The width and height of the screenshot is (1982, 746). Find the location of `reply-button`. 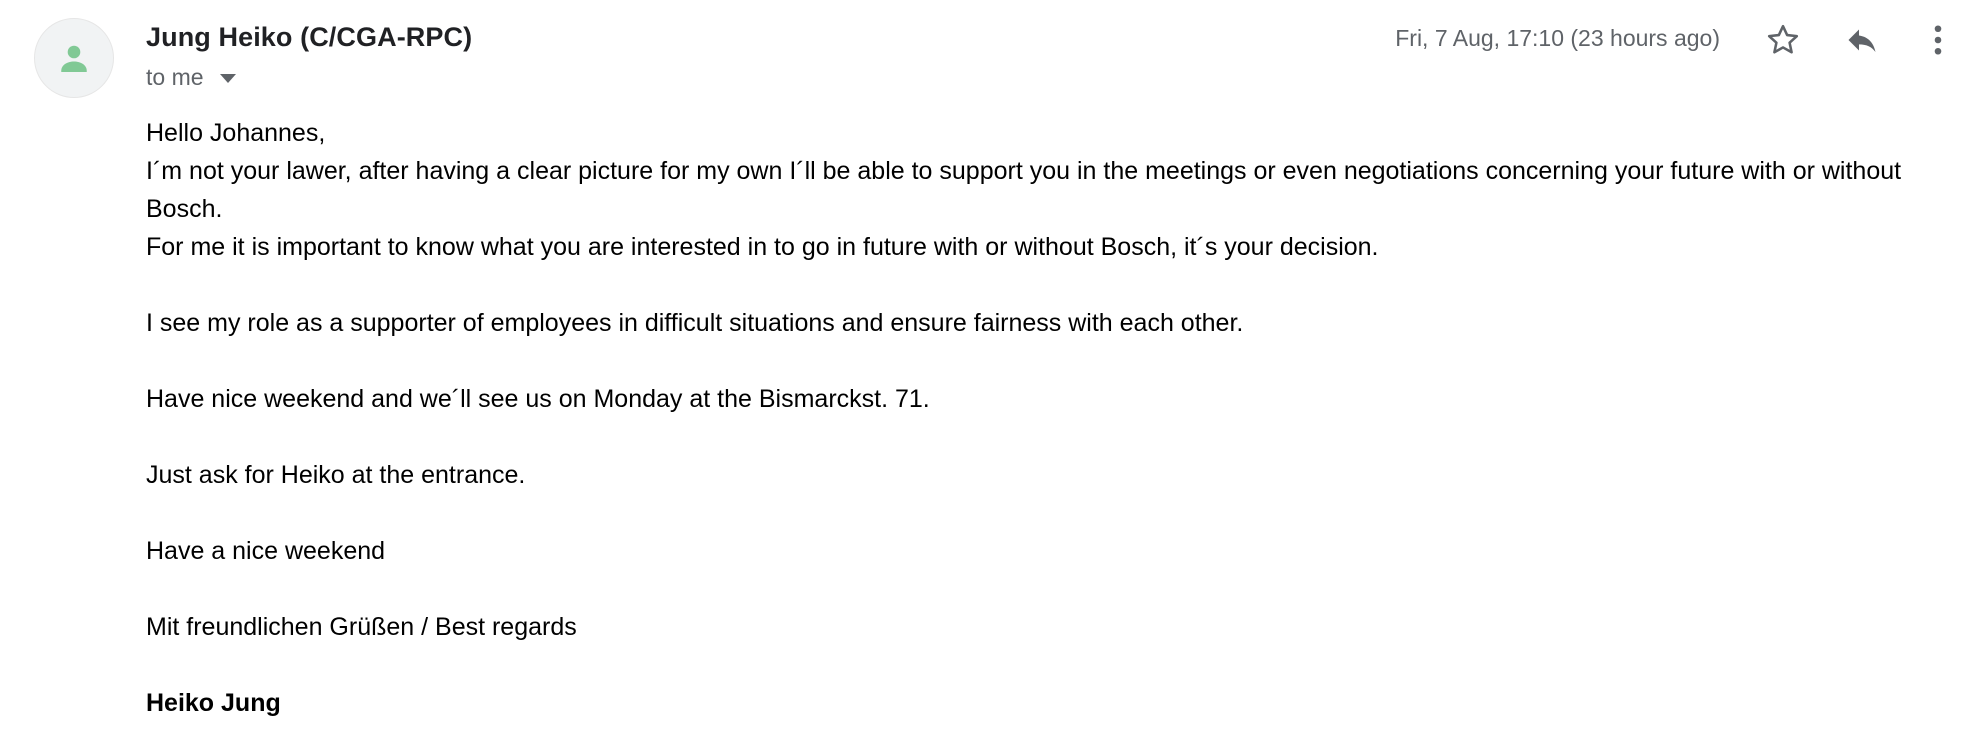

reply-button is located at coordinates (1862, 40).